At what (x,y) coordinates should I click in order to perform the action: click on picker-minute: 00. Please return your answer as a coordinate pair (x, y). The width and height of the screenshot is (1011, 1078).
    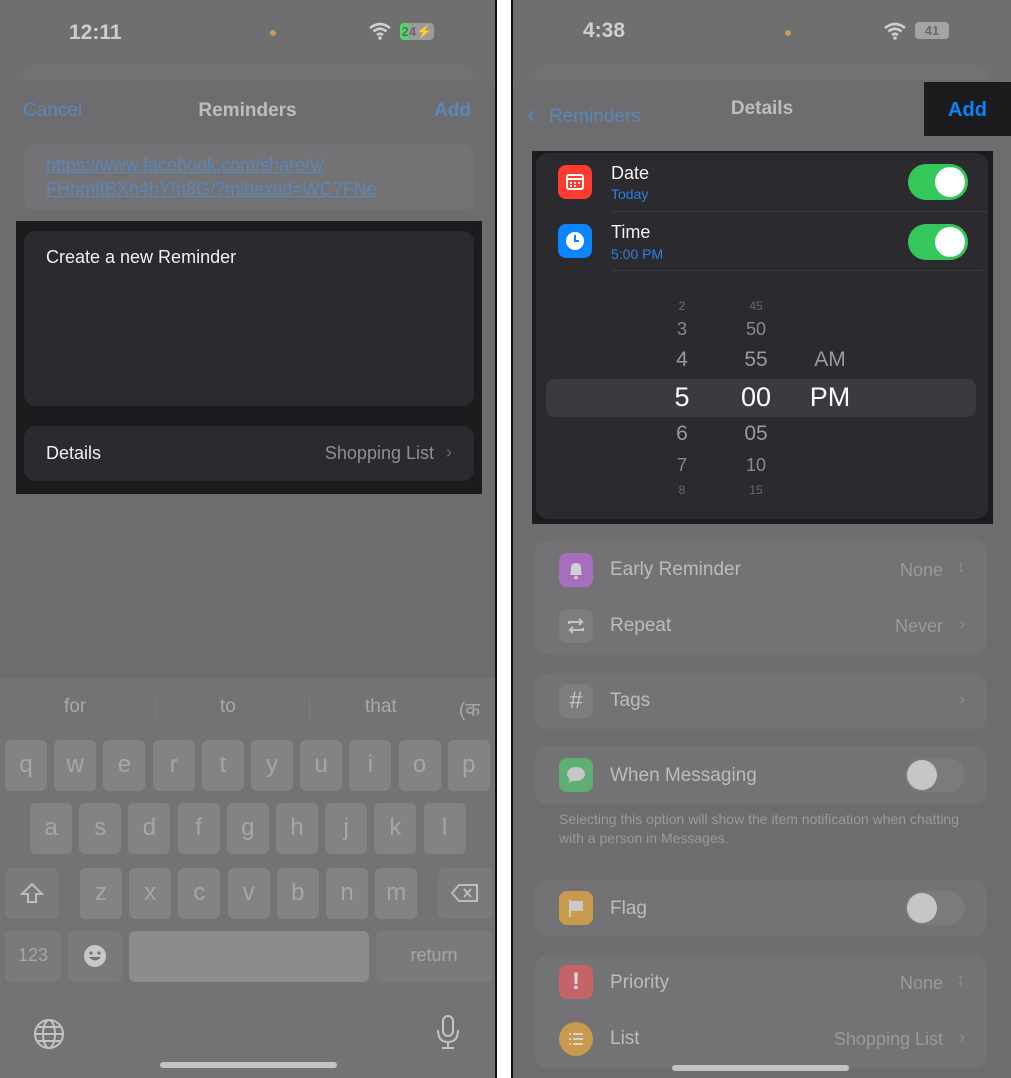
    Looking at the image, I should click on (756, 397).